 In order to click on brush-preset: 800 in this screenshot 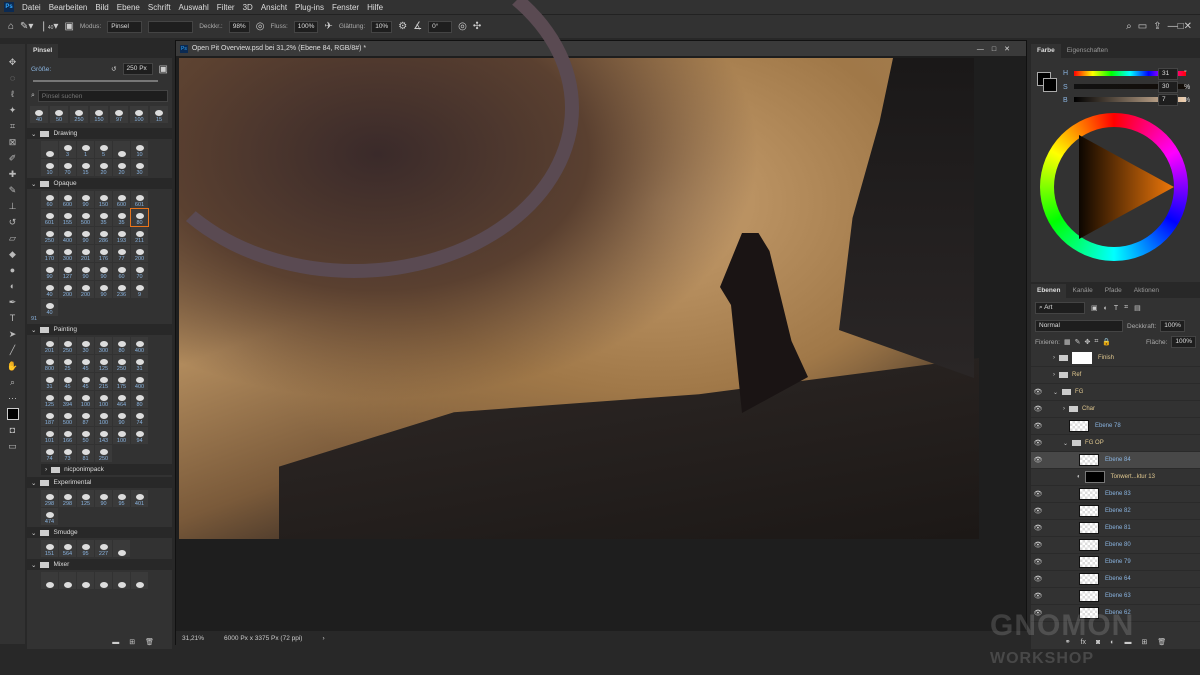, I will do `click(49, 363)`.